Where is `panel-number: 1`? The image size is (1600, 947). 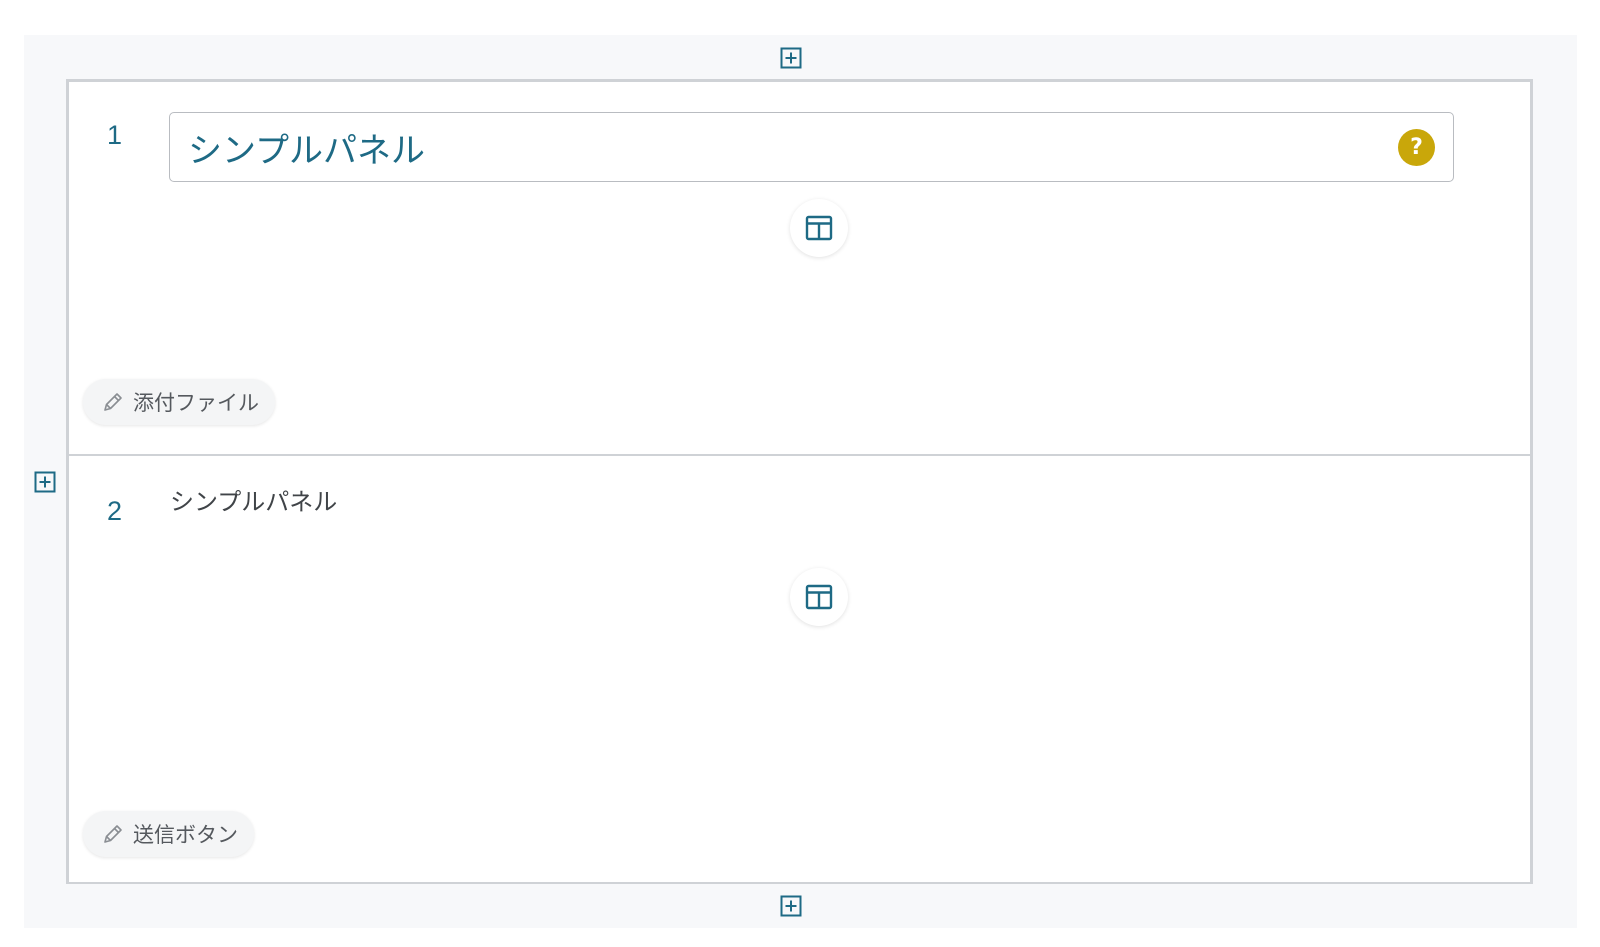 panel-number: 1 is located at coordinates (115, 135).